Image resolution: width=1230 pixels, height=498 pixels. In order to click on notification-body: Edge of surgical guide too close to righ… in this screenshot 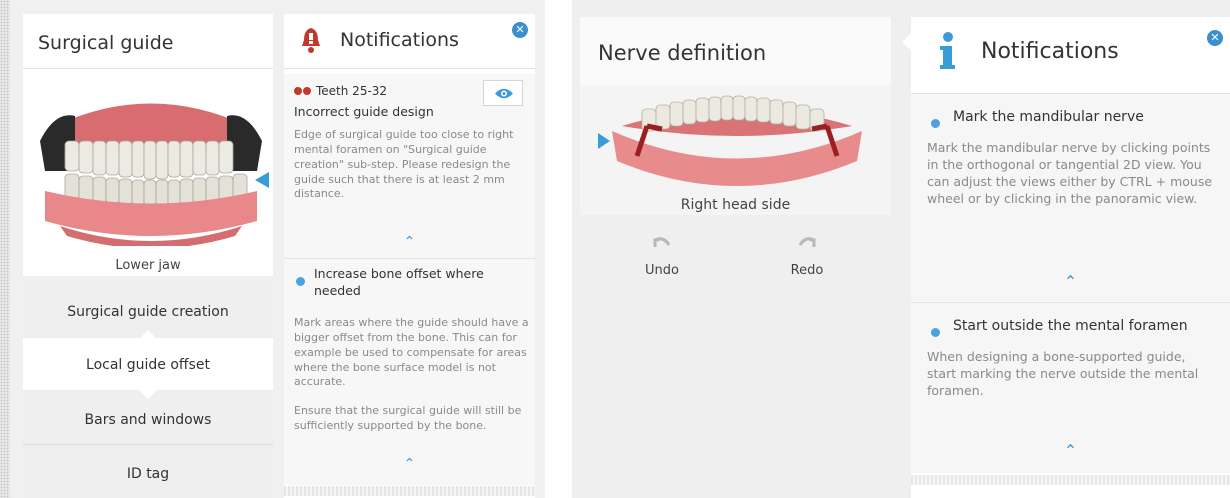, I will do `click(404, 164)`.